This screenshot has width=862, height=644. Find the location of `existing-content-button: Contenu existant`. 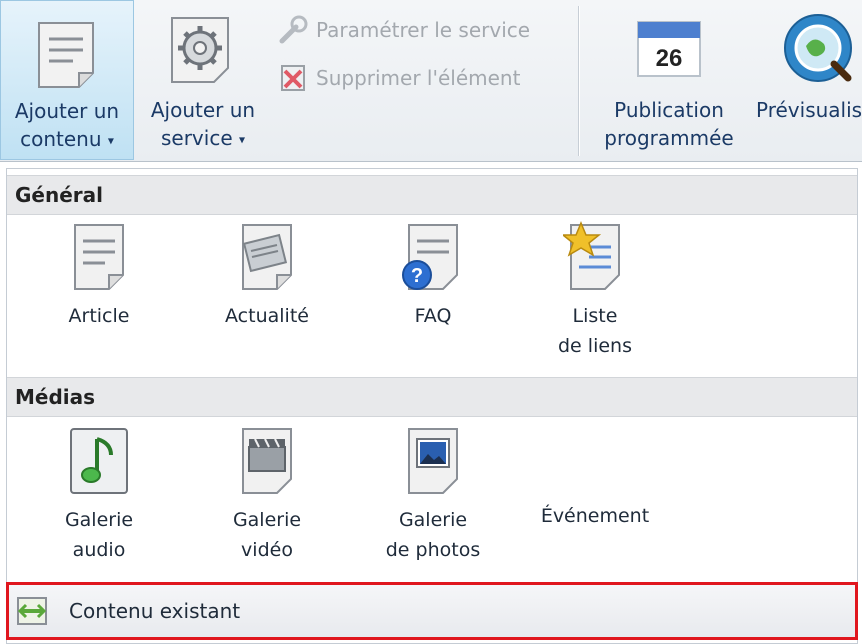

existing-content-button: Contenu existant is located at coordinates (432, 611).